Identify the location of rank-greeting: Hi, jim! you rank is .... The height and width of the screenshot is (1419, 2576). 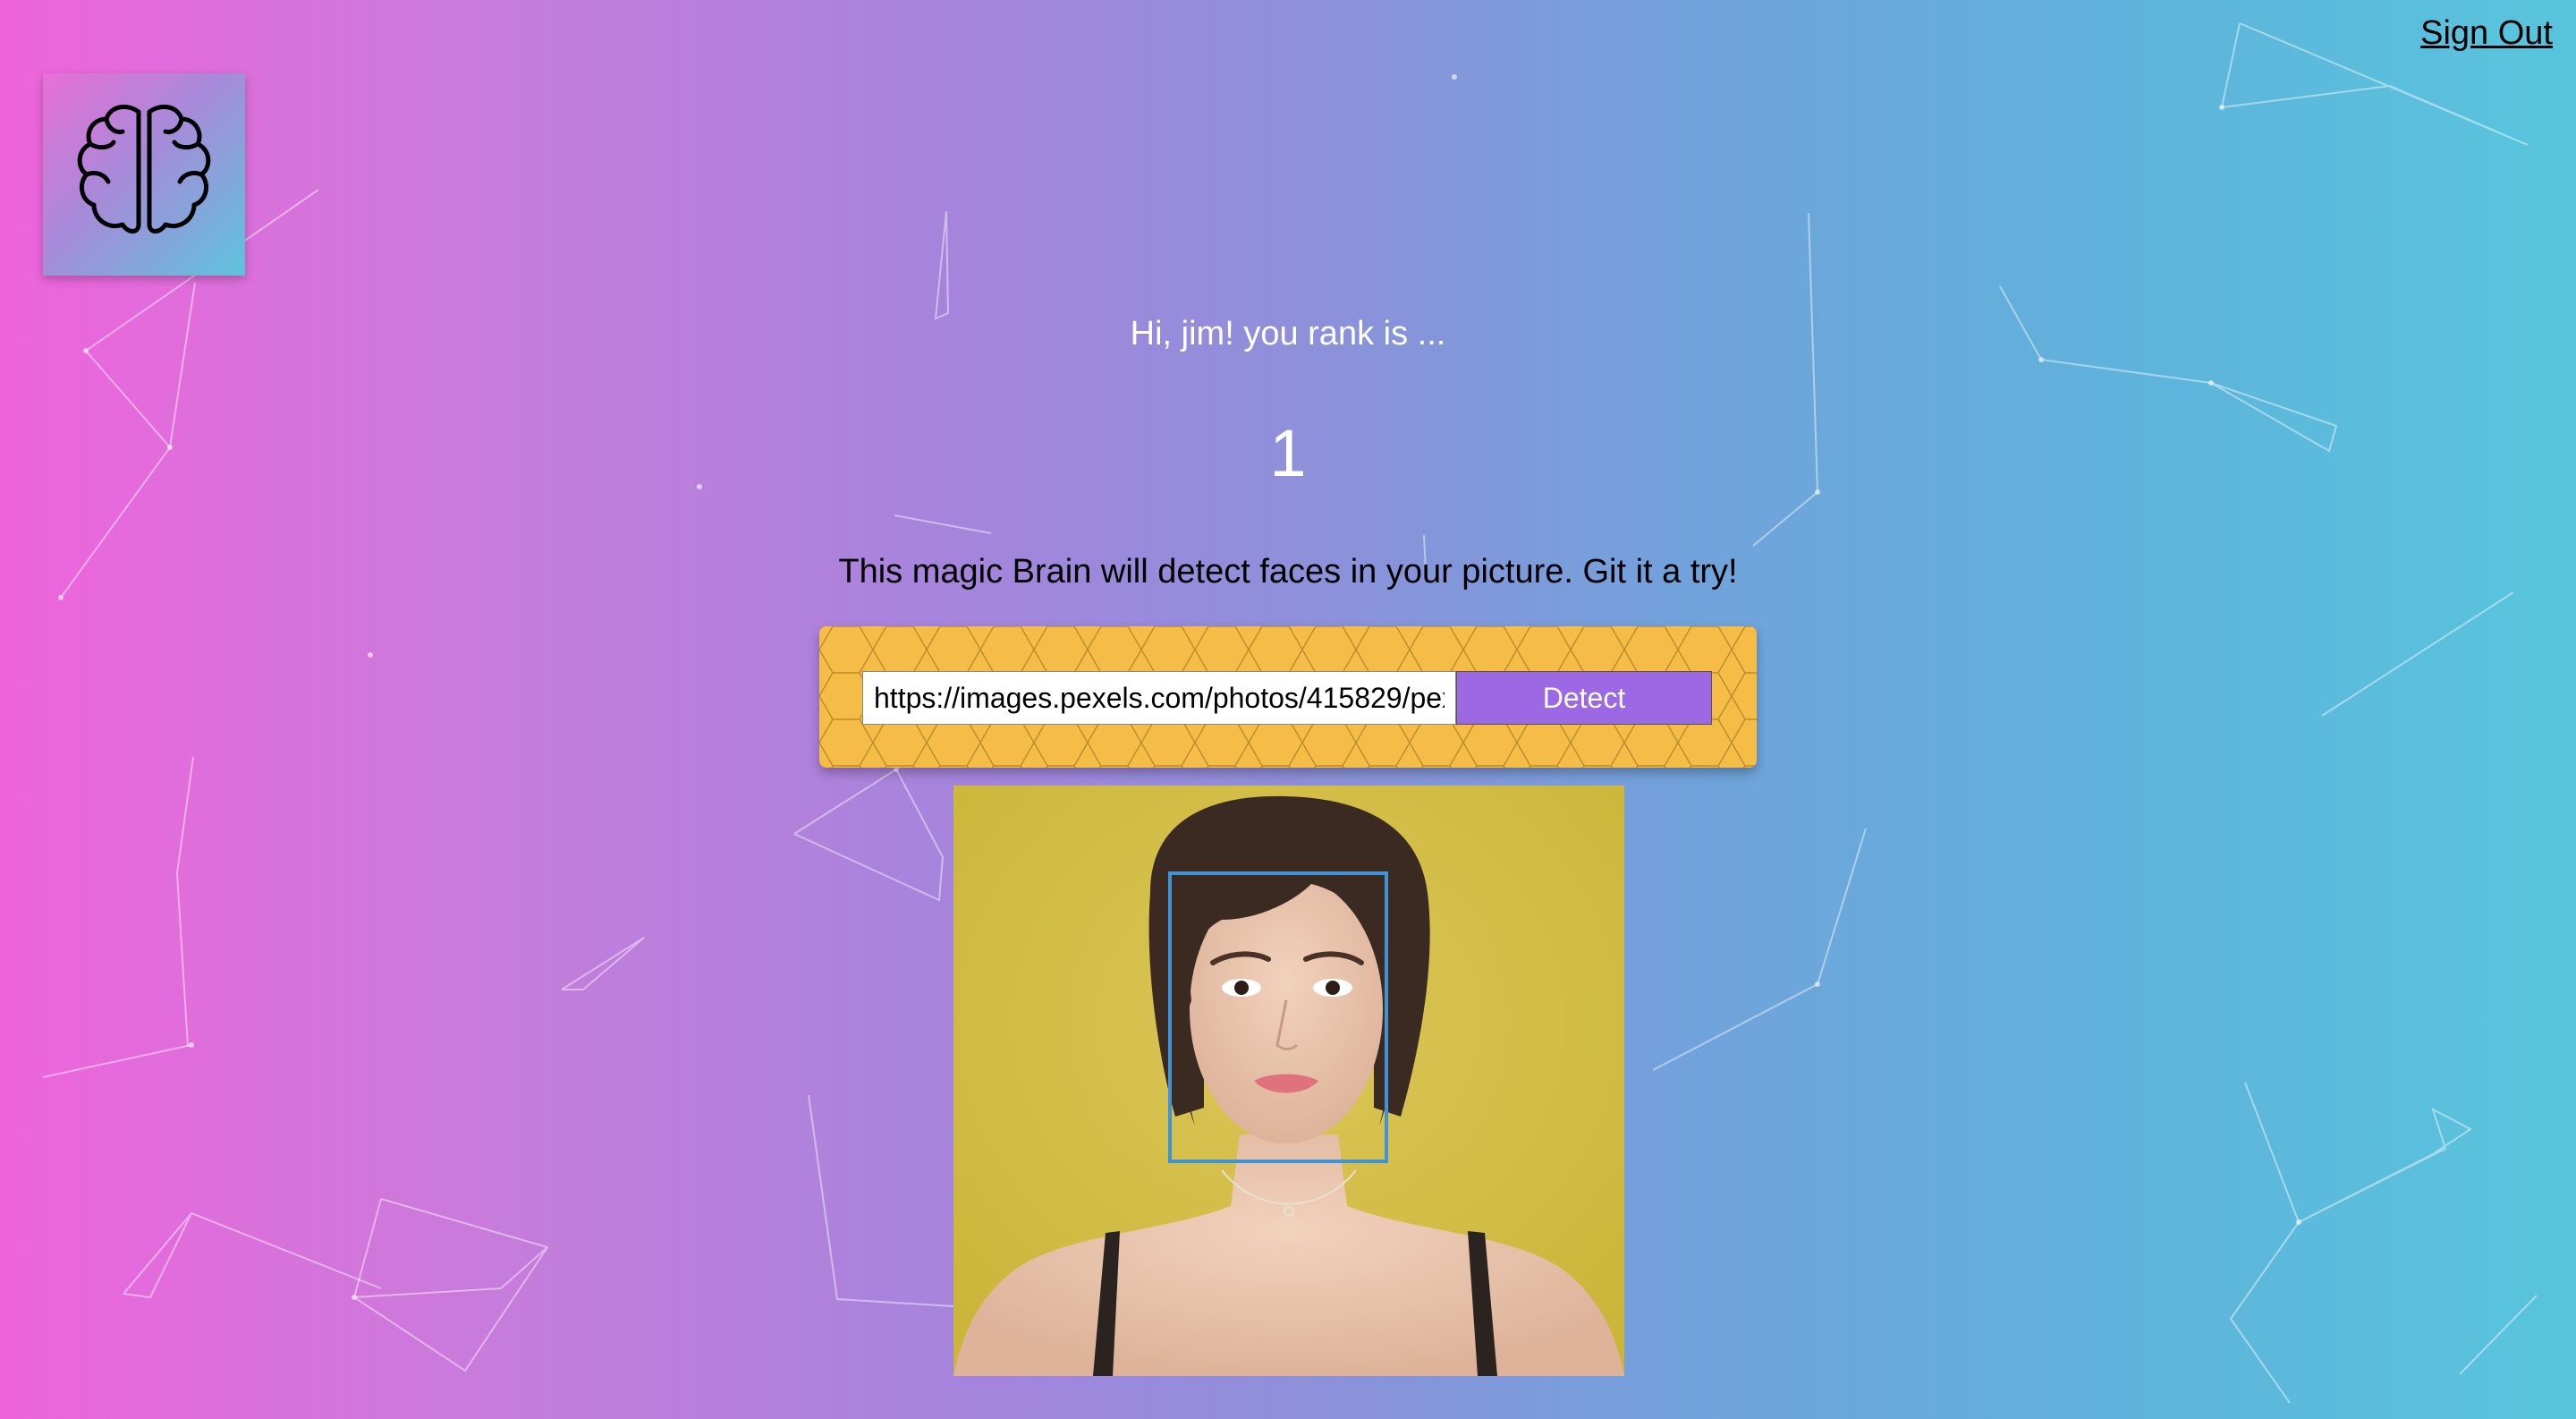
(1288, 334).